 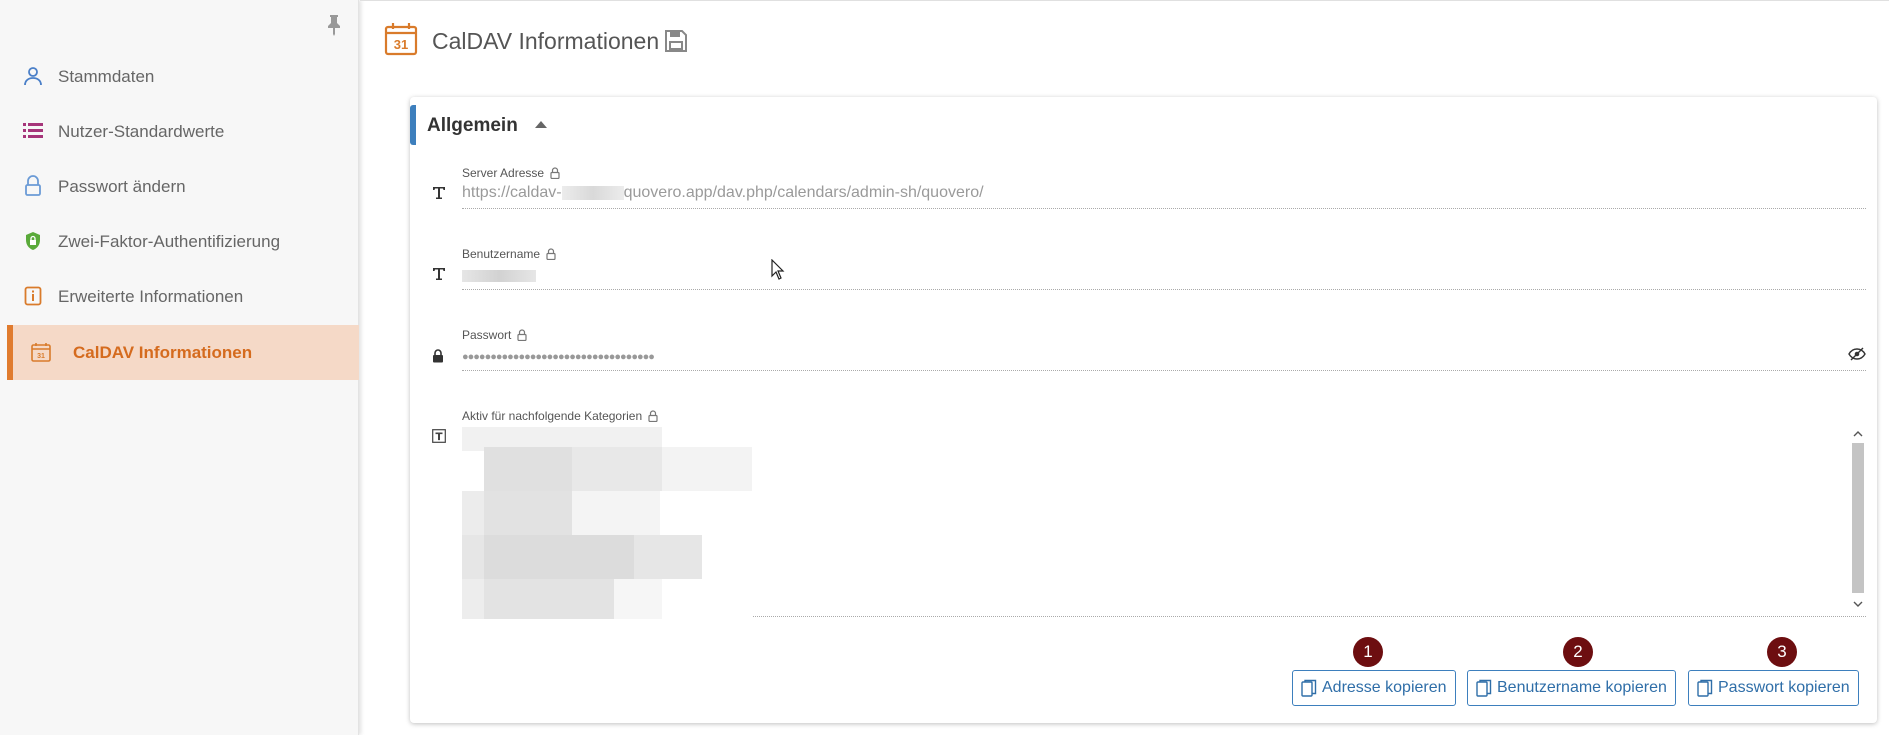 I want to click on sidebar-item-passwort-aendern: Passwort ändern, so click(x=183, y=186).